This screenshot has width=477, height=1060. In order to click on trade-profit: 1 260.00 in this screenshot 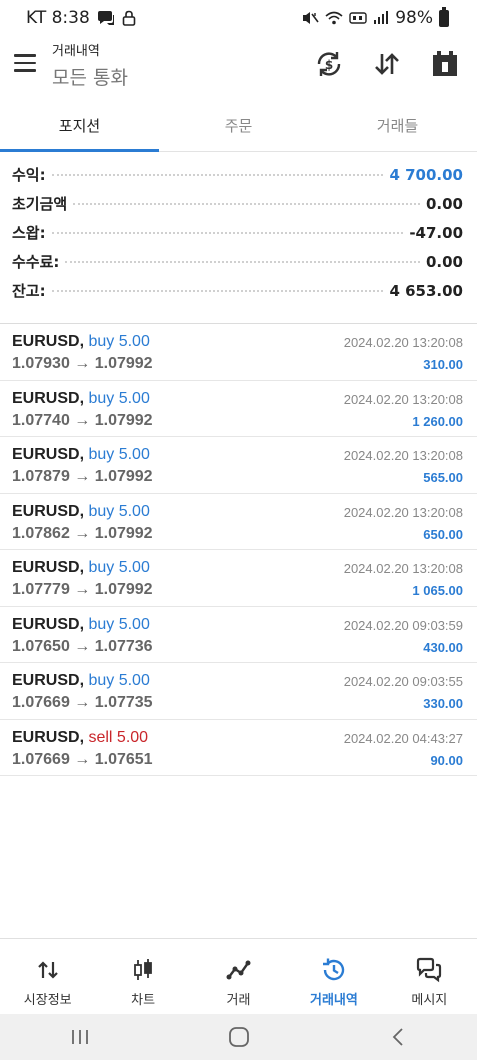, I will do `click(437, 421)`.